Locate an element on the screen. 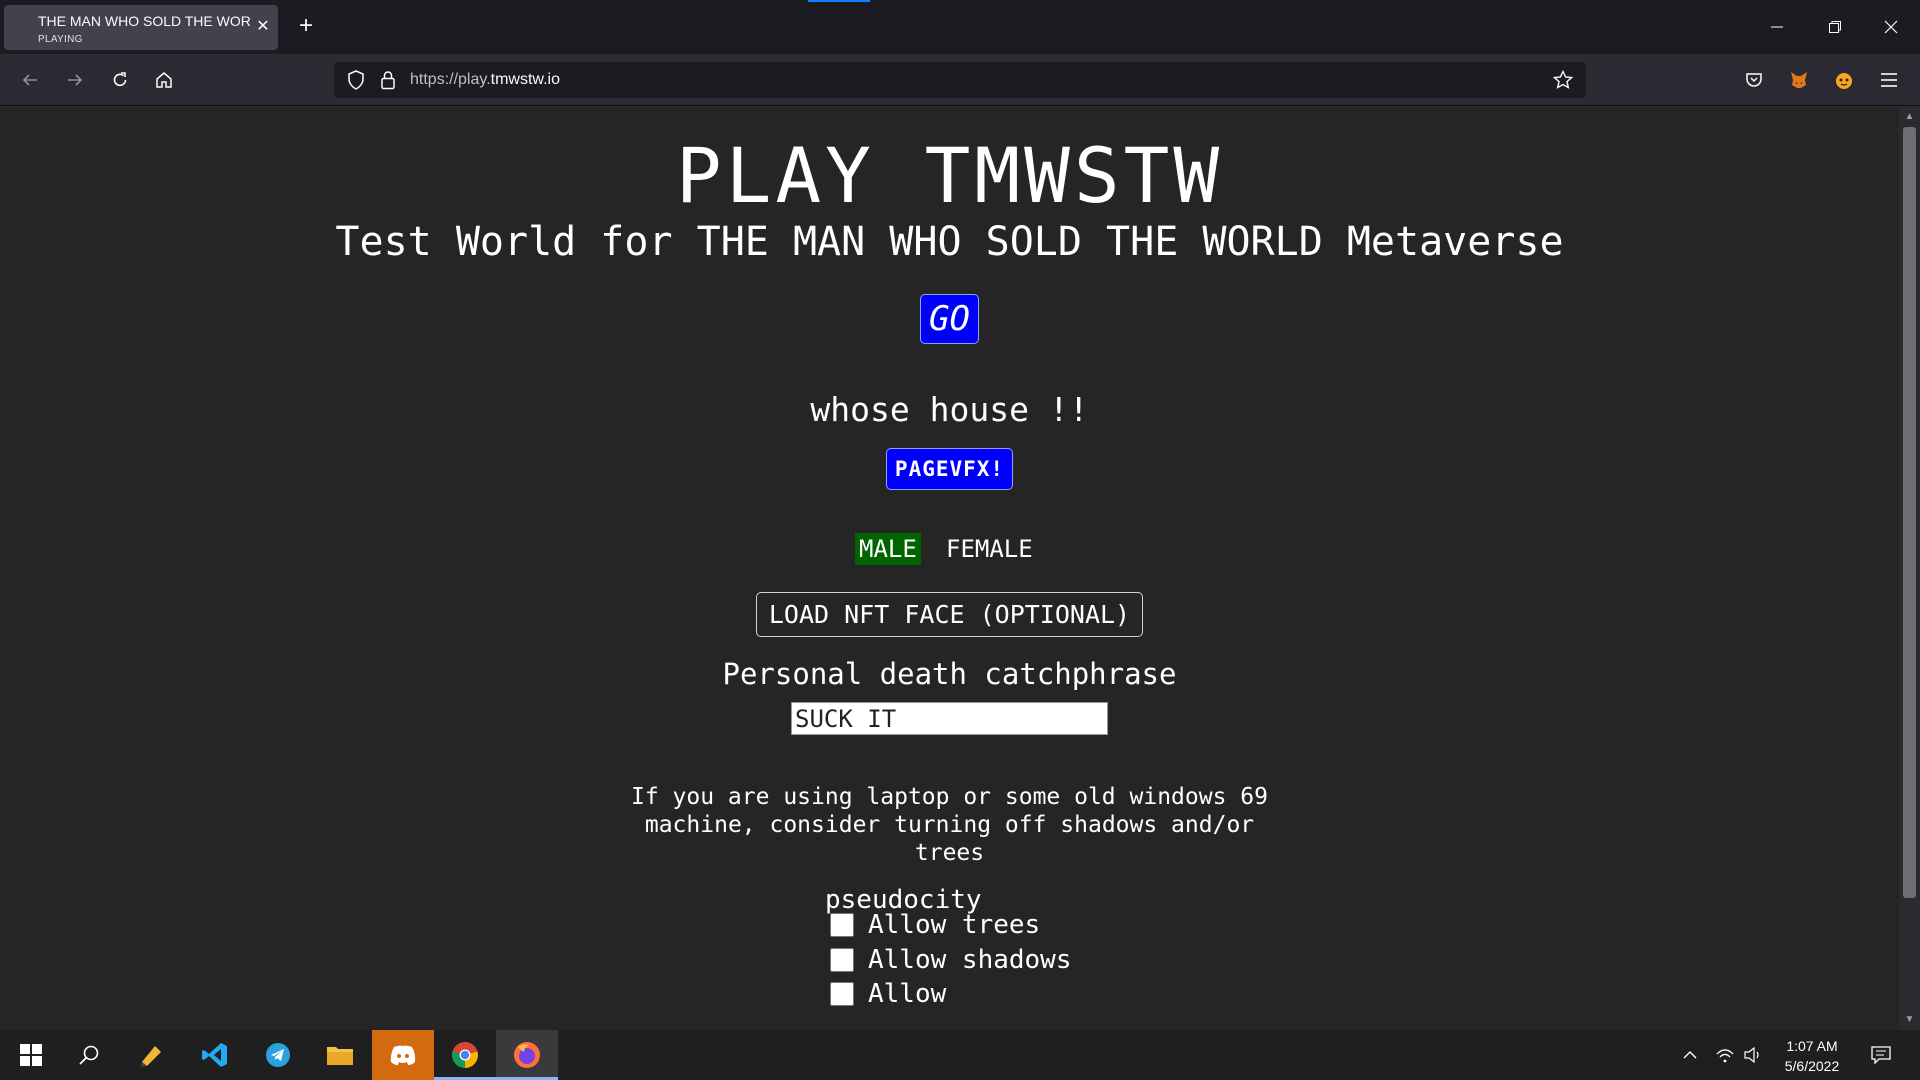  url-text: https://play.tmwstw.io is located at coordinates (485, 80).